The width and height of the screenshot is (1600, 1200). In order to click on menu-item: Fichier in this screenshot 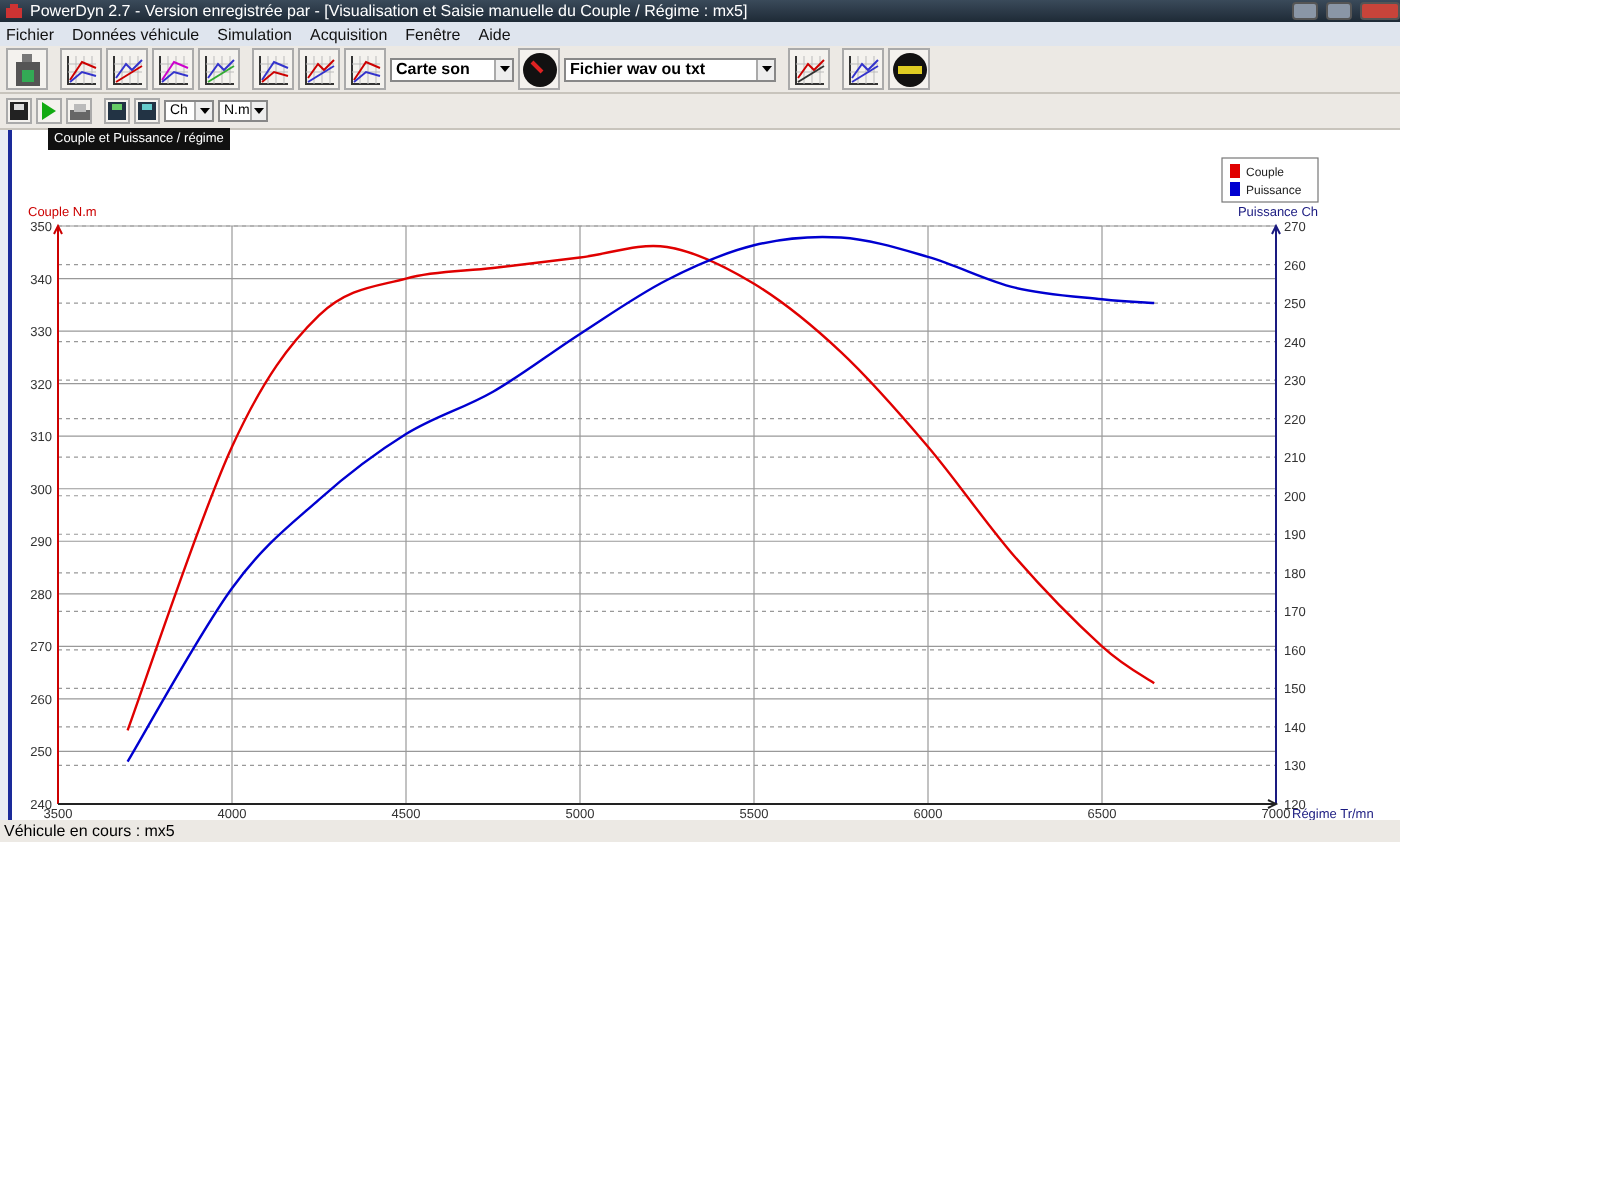, I will do `click(30, 34)`.